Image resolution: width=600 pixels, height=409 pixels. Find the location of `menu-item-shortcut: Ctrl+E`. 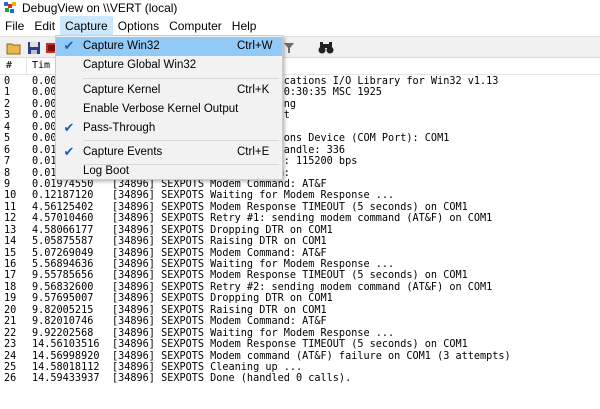

menu-item-shortcut: Ctrl+E is located at coordinates (253, 152).